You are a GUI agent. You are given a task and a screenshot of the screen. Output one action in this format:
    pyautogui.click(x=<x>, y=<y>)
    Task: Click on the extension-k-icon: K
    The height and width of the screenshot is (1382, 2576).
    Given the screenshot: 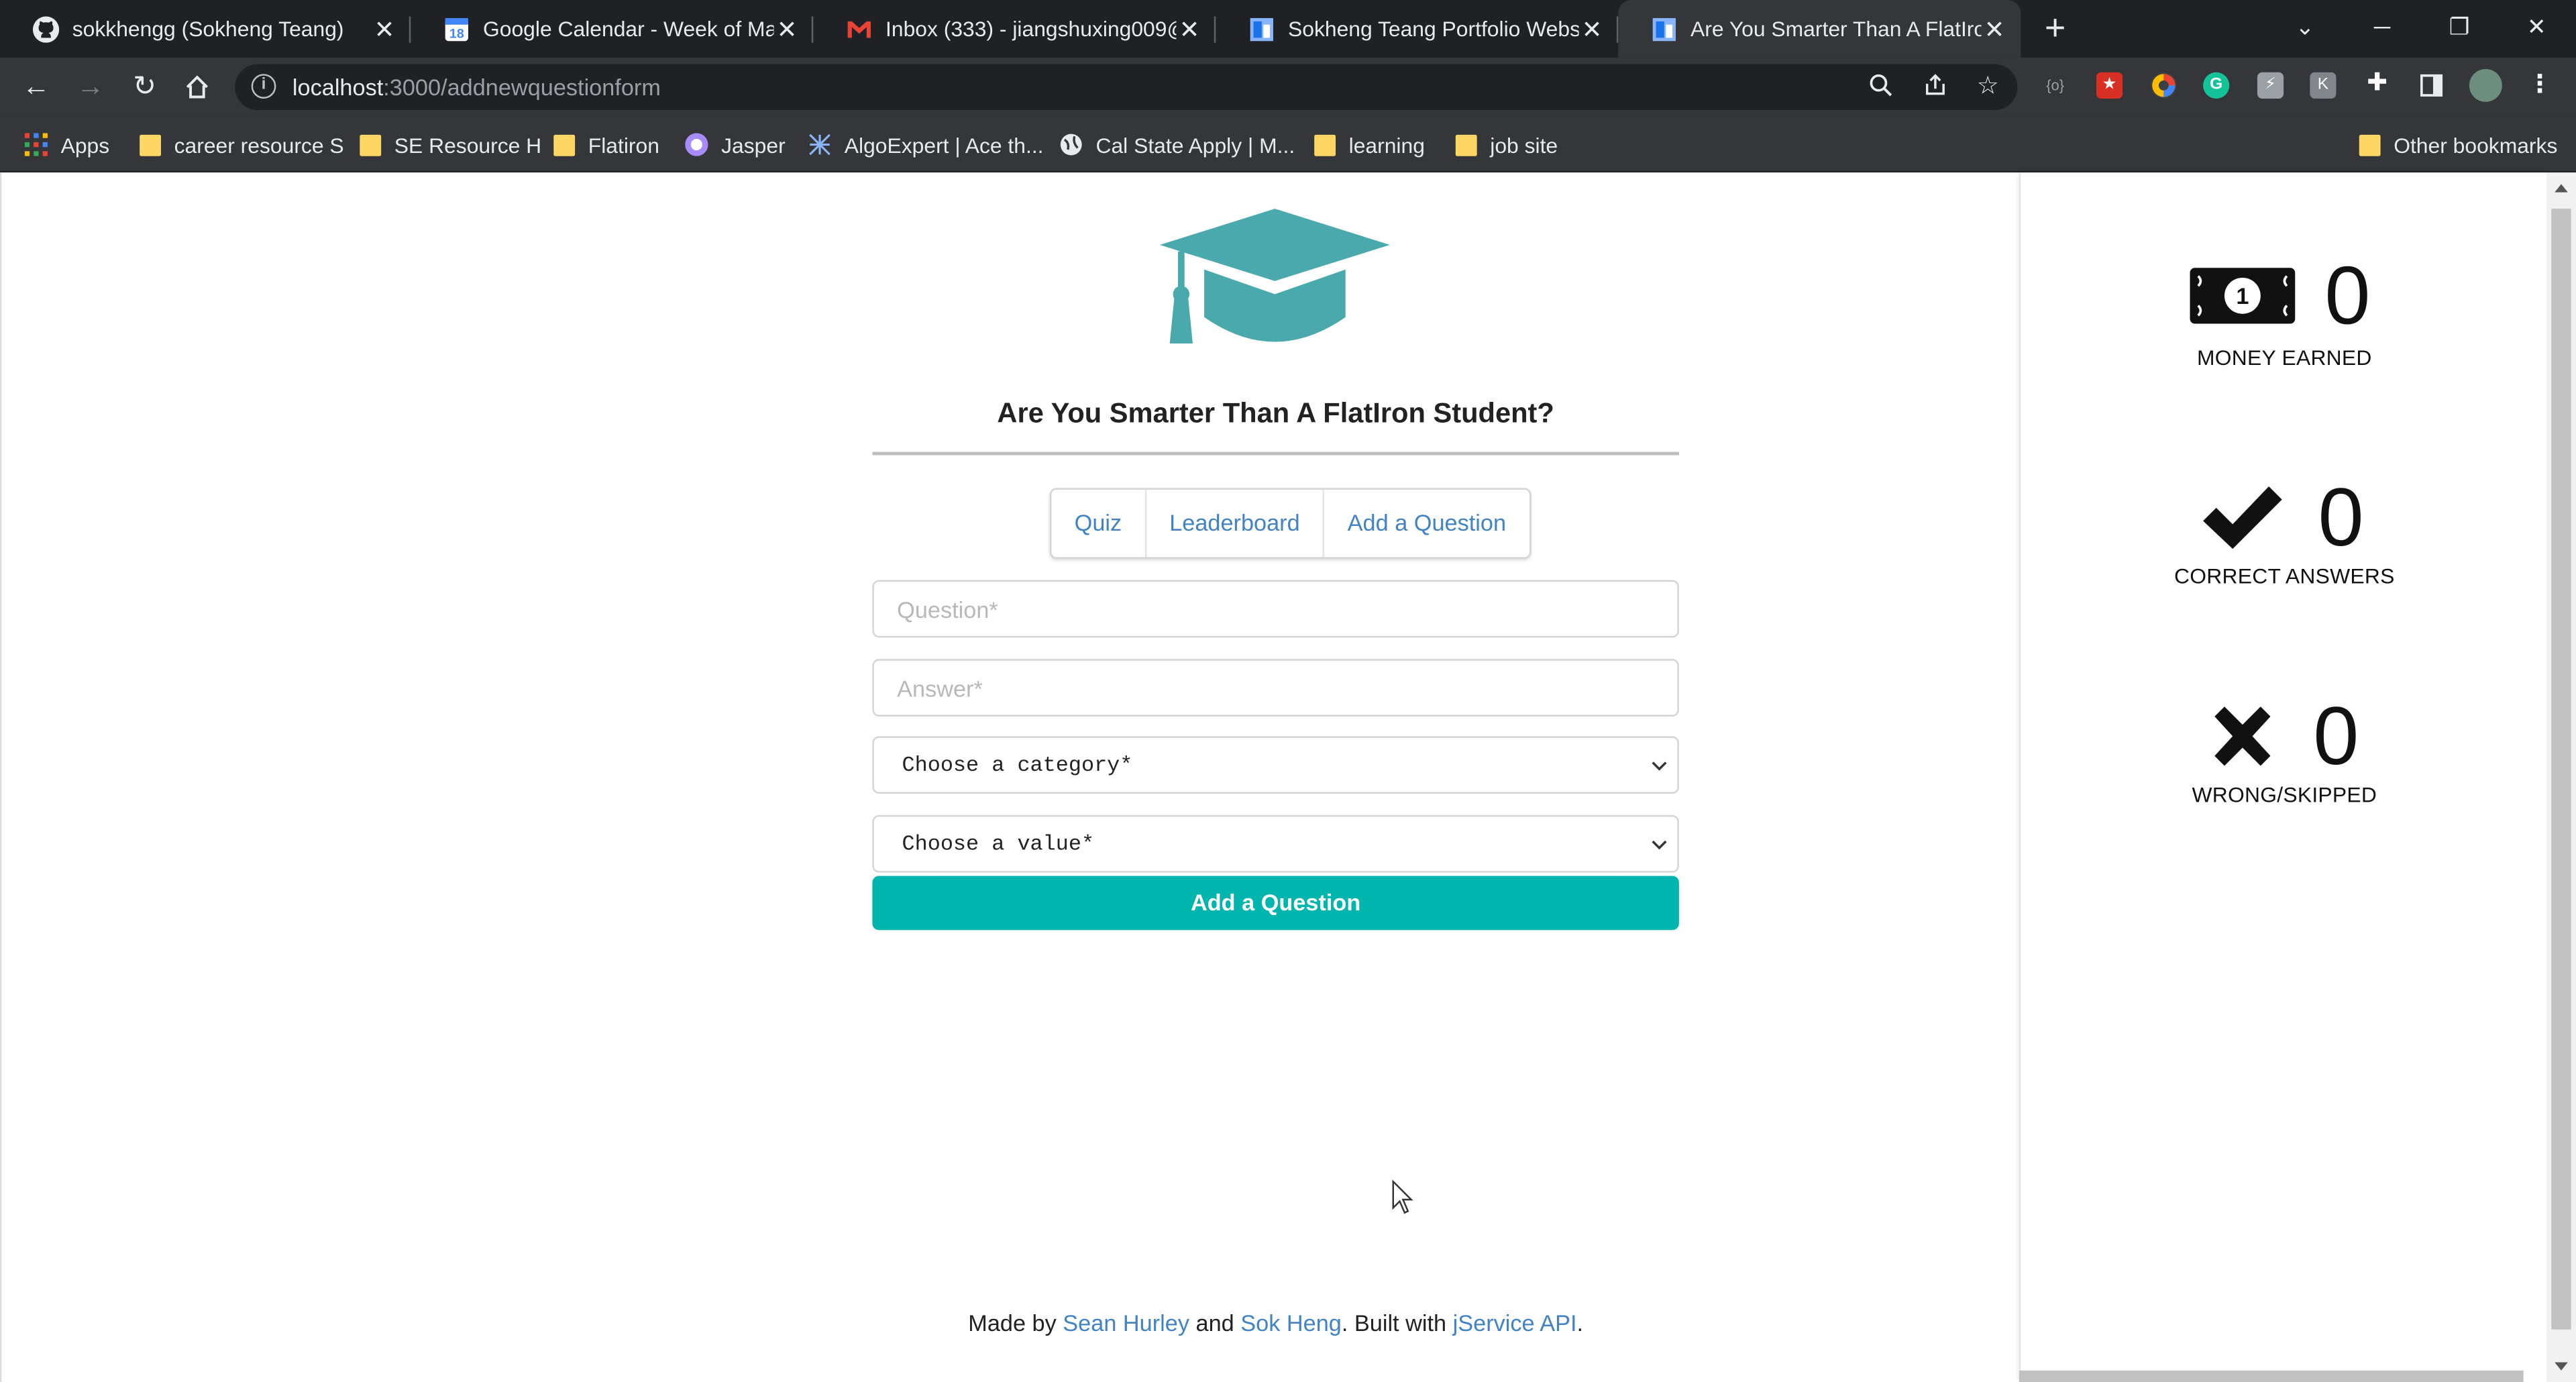 What is the action you would take?
    pyautogui.click(x=2323, y=85)
    